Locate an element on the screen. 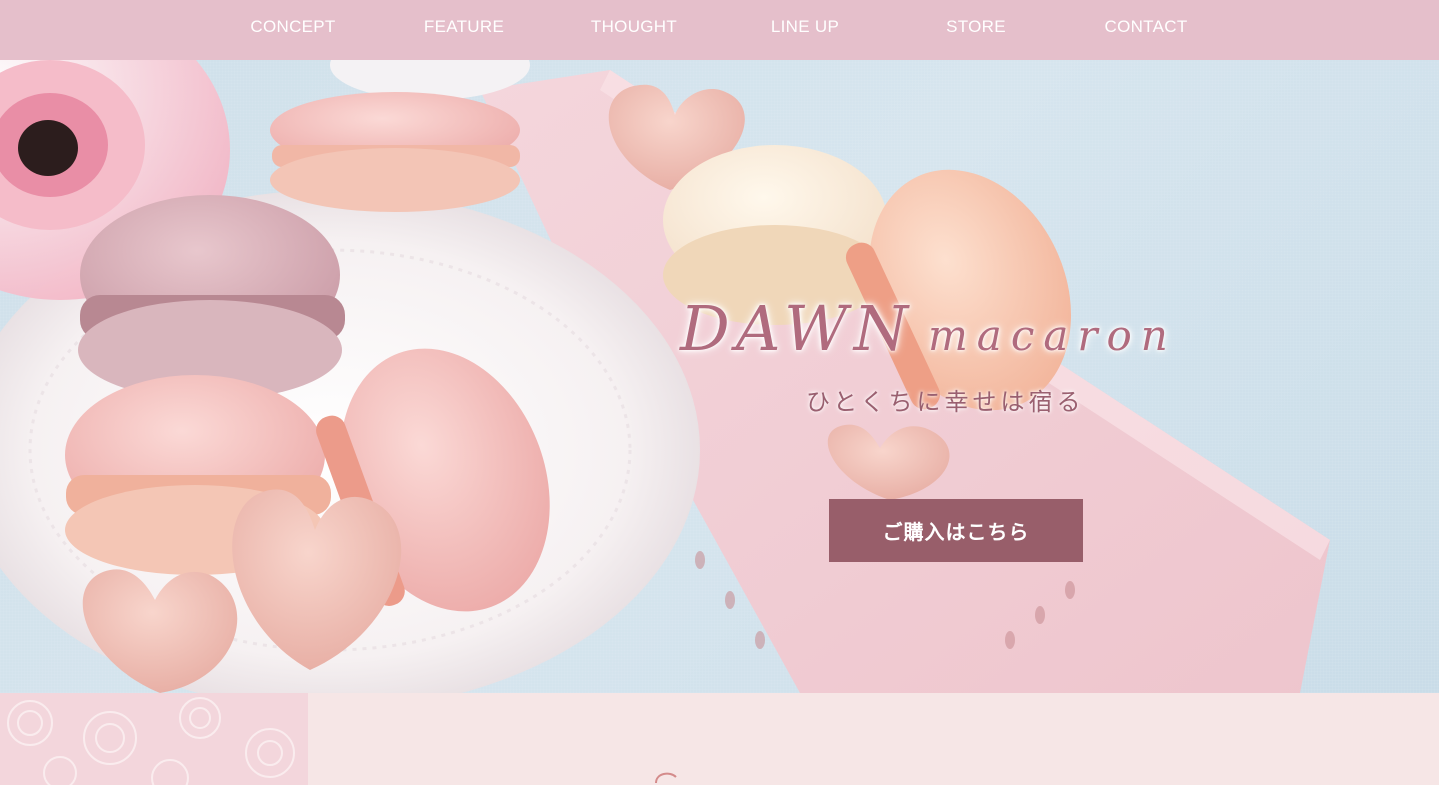  brand-logo-title: DAWN macaron is located at coordinates (960, 332).